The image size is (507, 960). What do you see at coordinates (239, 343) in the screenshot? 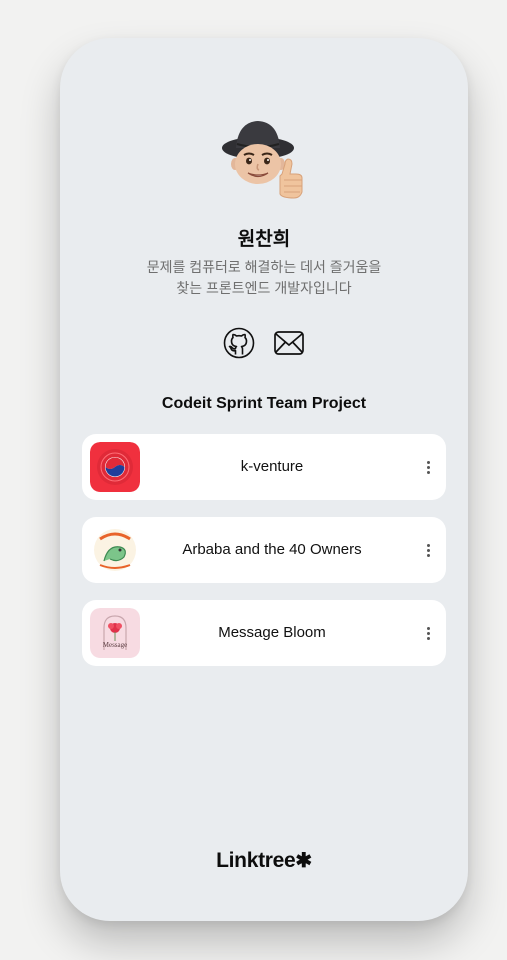
I see `github-icon` at bounding box center [239, 343].